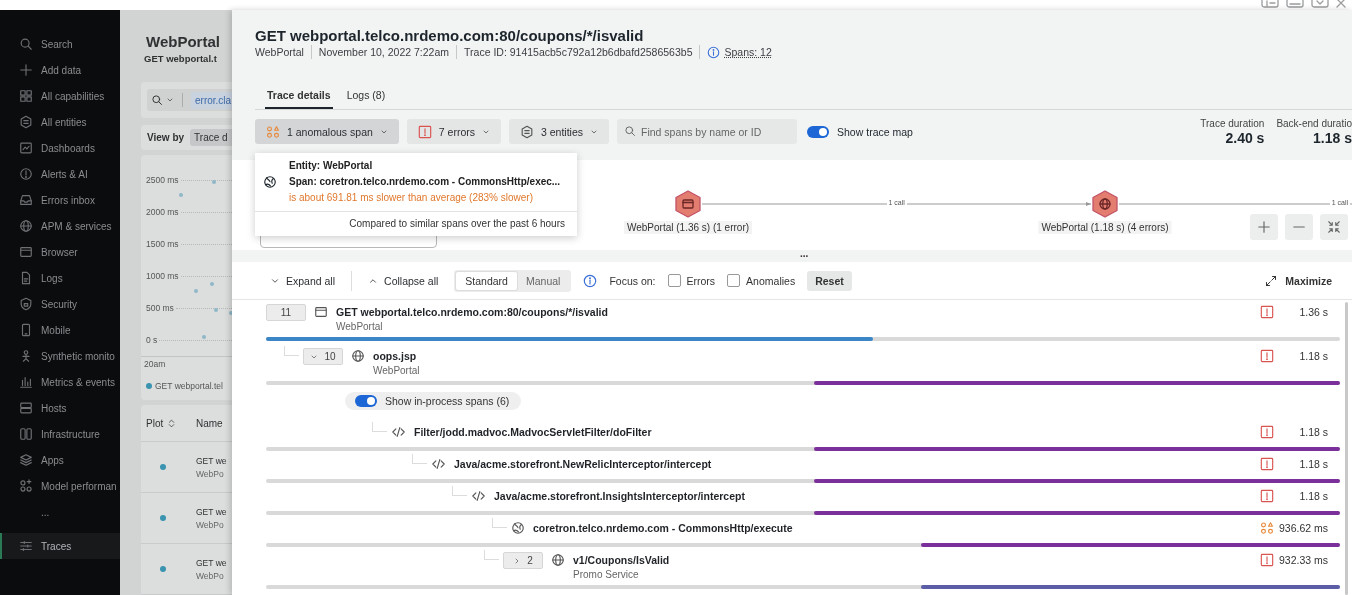 The height and width of the screenshot is (595, 1352). I want to click on focus-label: Focus on:, so click(632, 280).